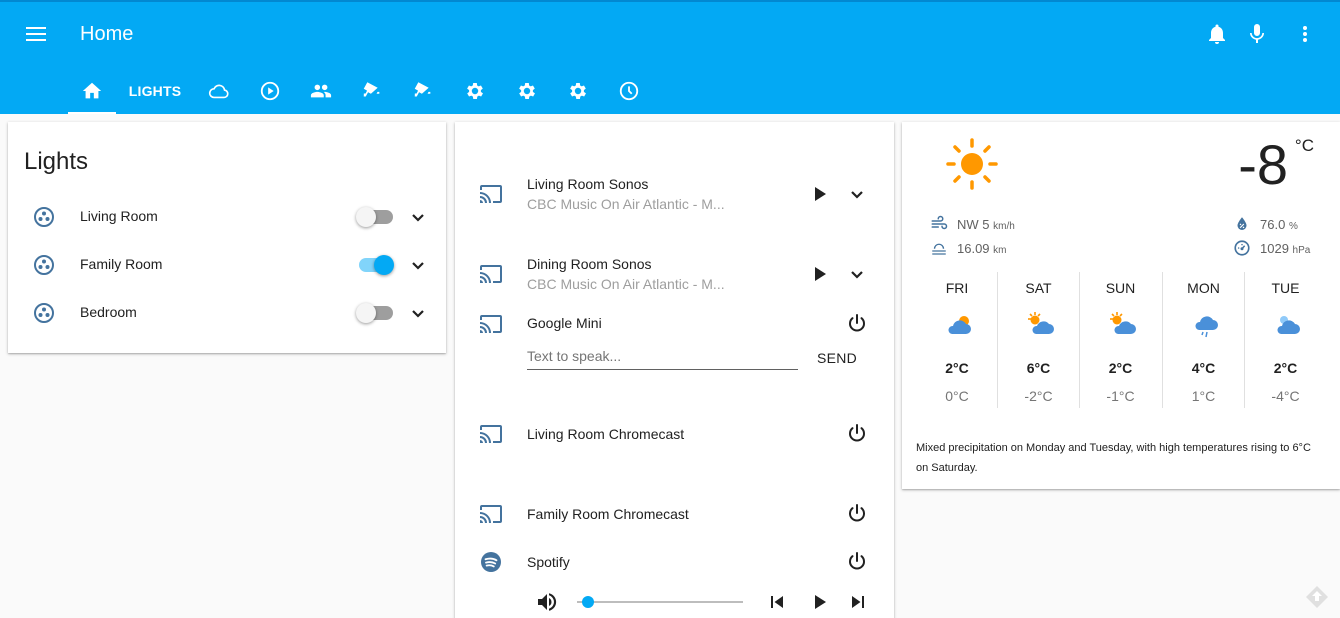  What do you see at coordinates (1242, 223) in the screenshot?
I see `humidity-icon` at bounding box center [1242, 223].